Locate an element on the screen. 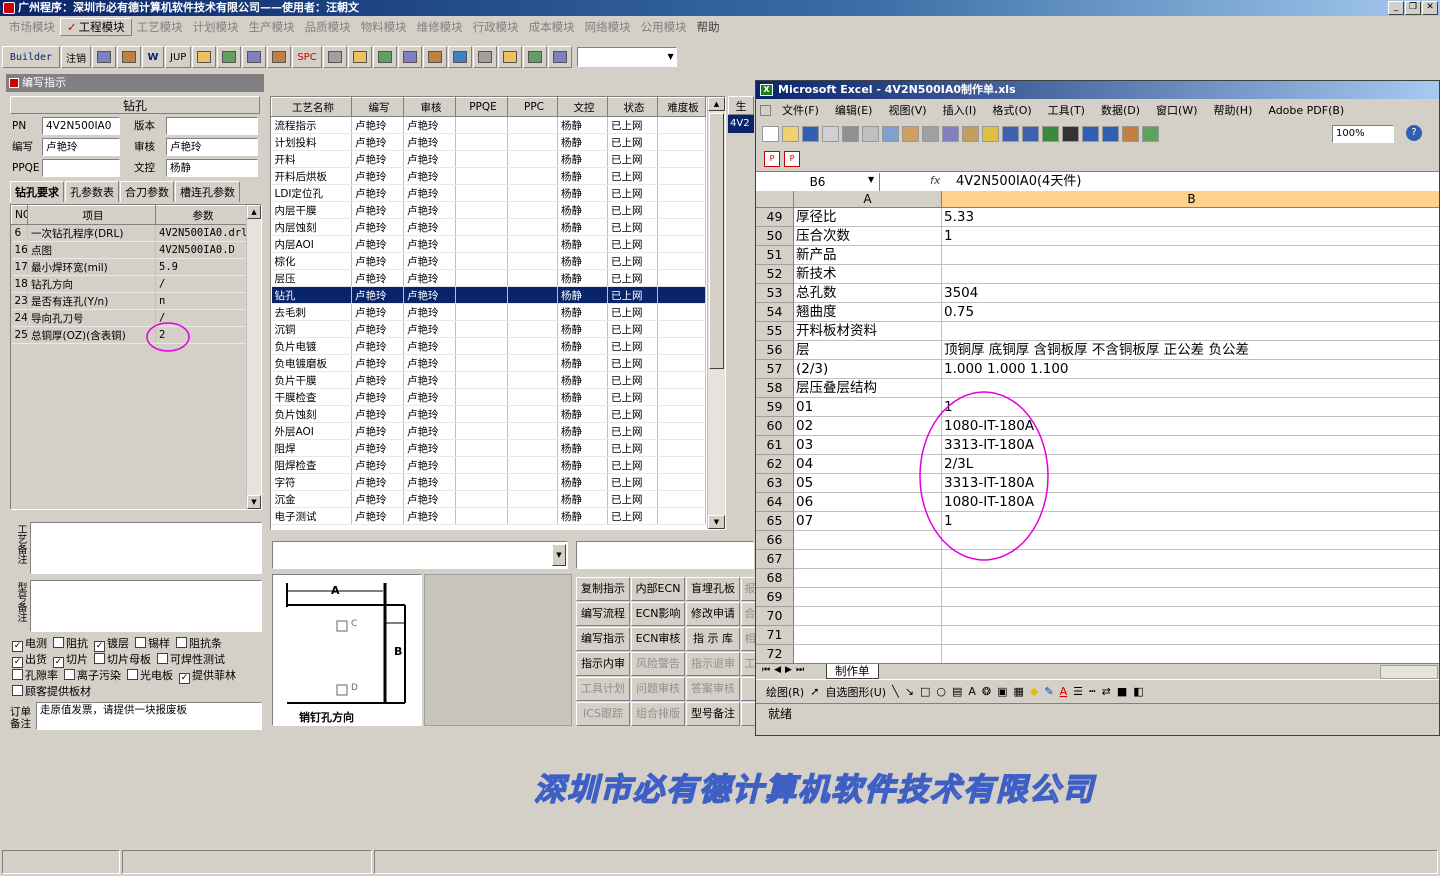 This screenshot has height=876, width=1440. save-button is located at coordinates (459, 57).